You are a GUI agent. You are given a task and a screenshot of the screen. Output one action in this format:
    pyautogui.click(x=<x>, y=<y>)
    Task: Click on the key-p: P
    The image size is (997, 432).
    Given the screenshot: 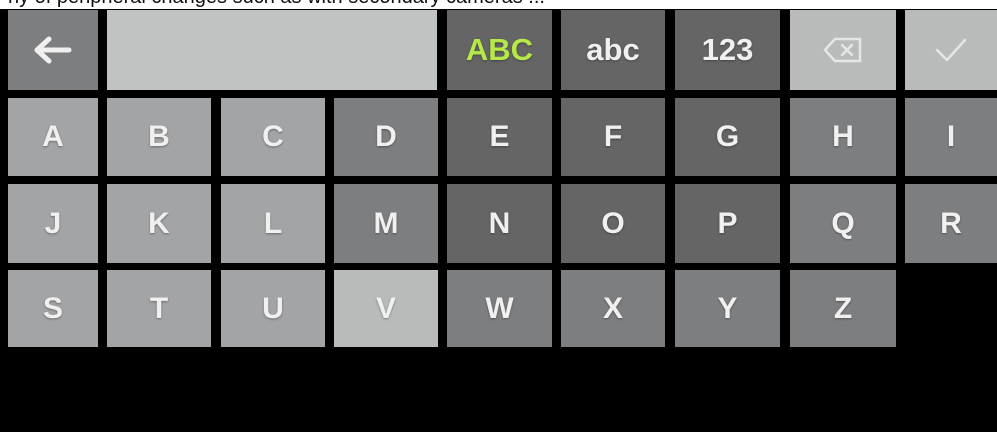 What is the action you would take?
    pyautogui.click(x=727, y=223)
    